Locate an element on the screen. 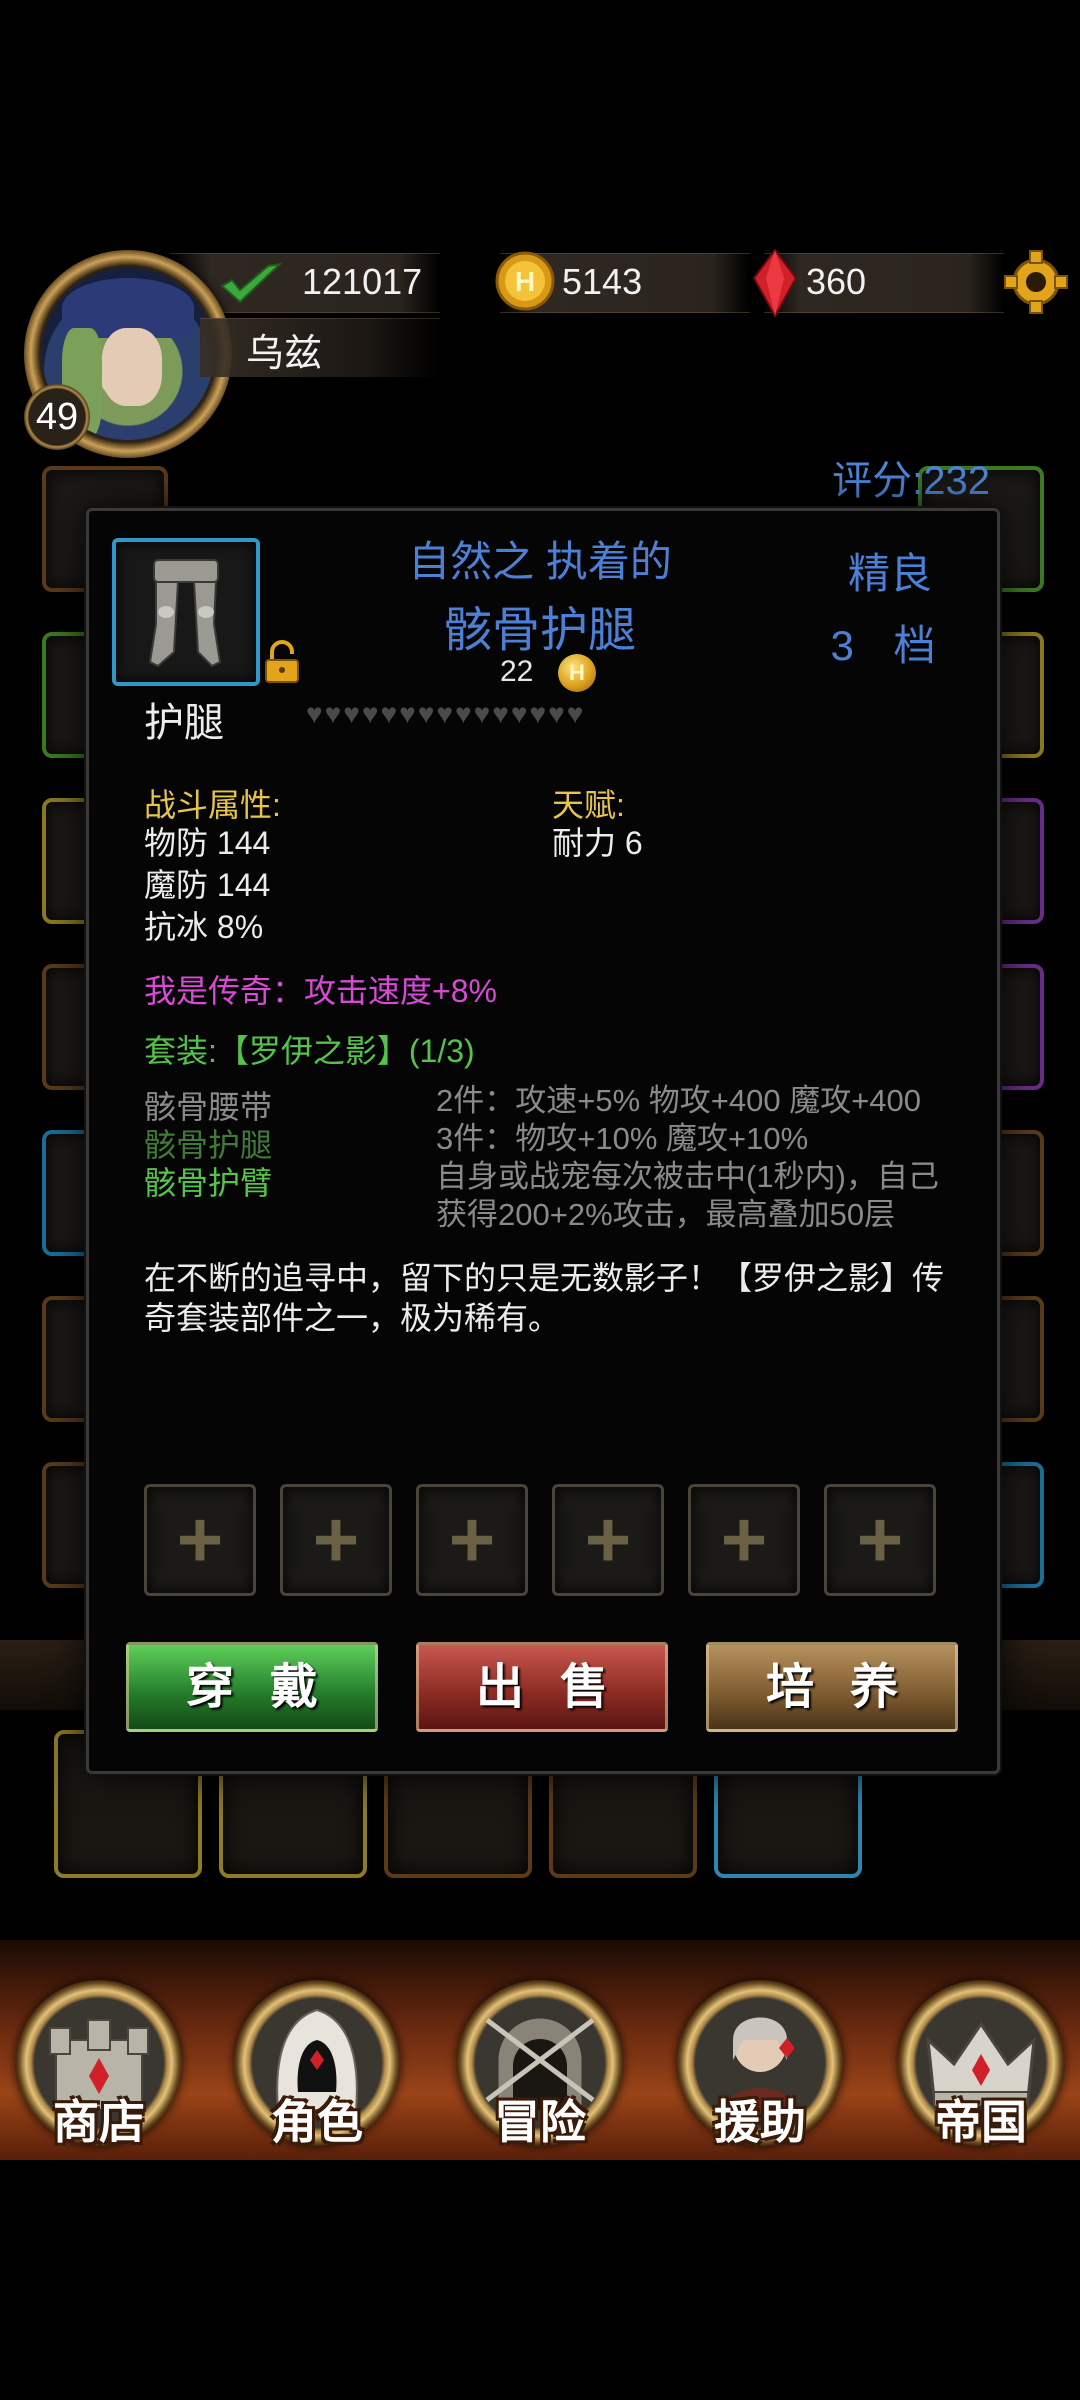 This screenshot has width=1080, height=2400. leg-armor-icon is located at coordinates (185, 613).